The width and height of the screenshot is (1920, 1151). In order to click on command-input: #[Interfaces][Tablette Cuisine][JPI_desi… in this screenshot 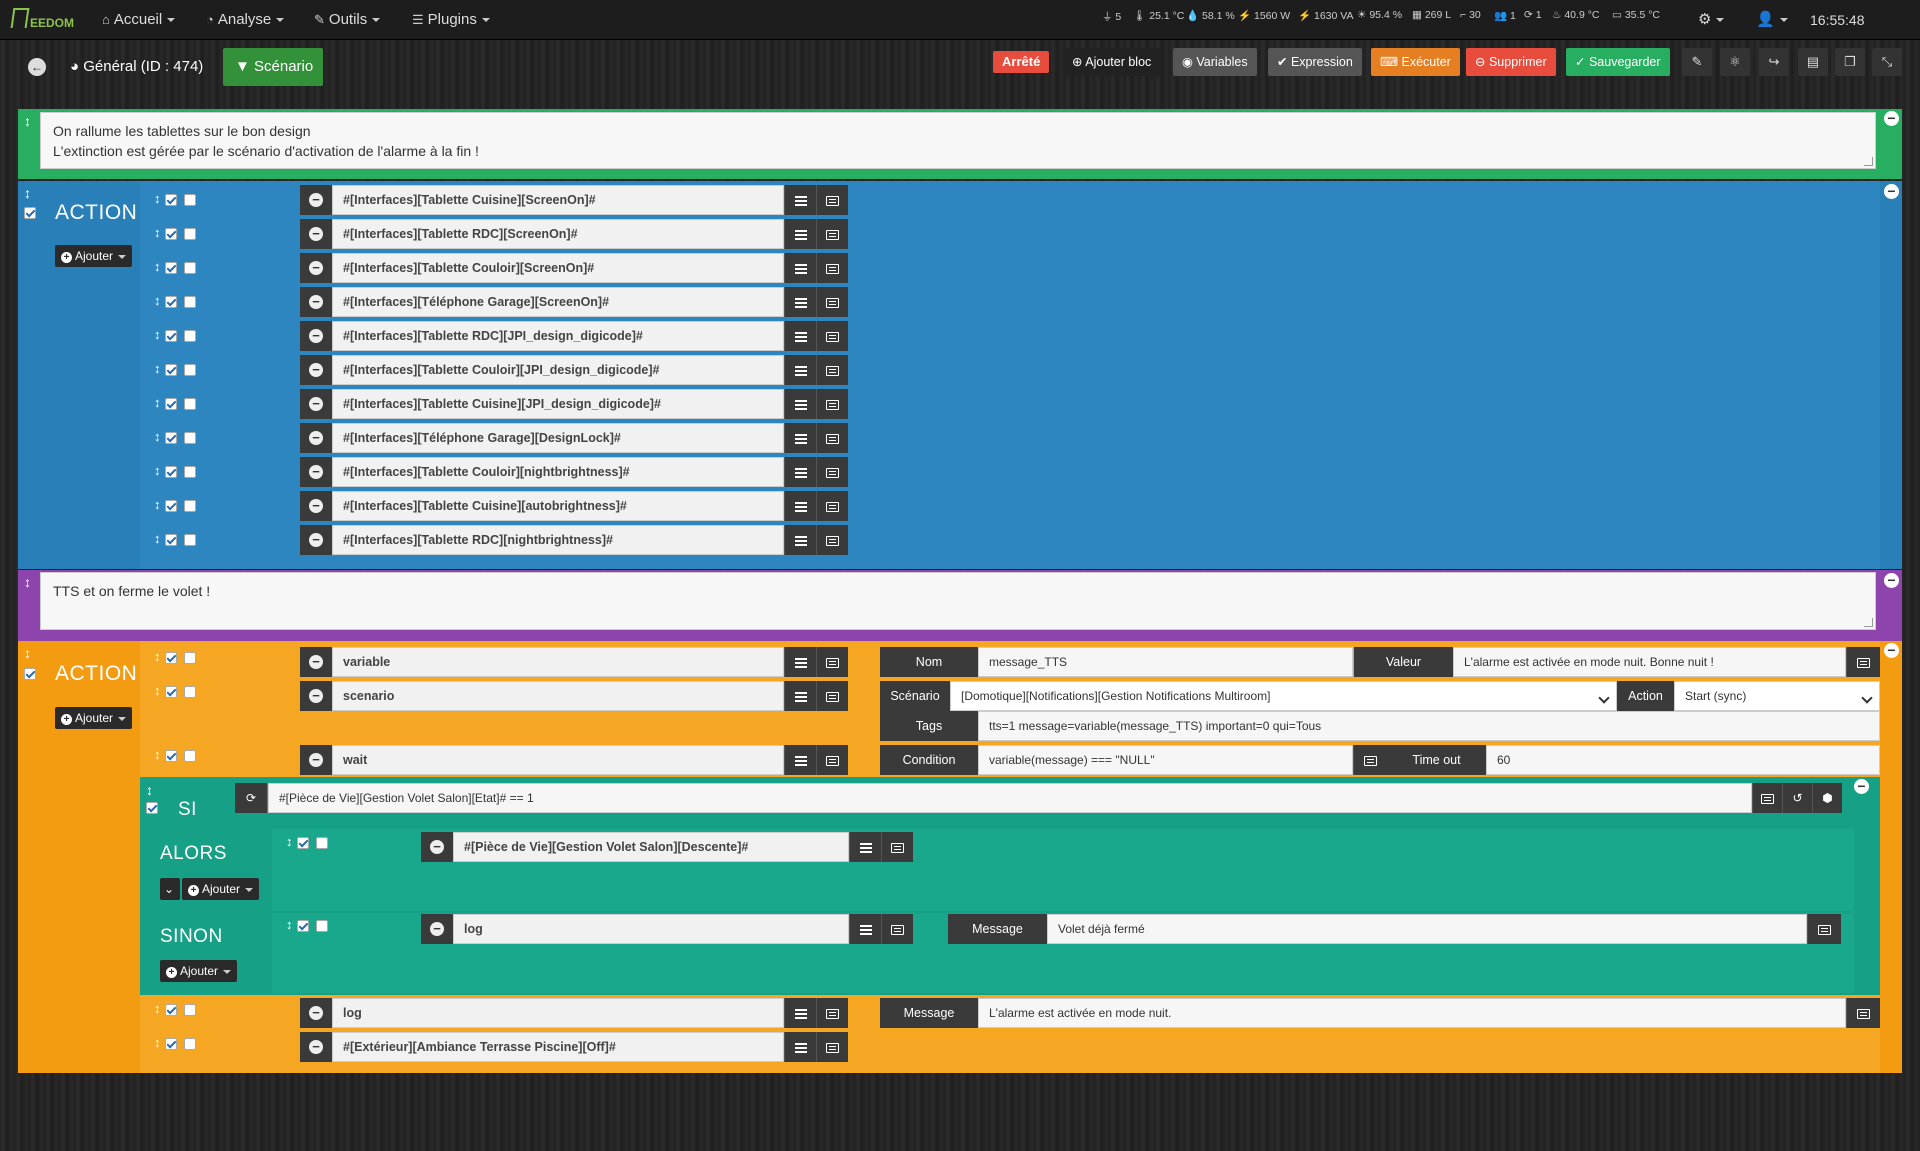, I will do `click(558, 404)`.